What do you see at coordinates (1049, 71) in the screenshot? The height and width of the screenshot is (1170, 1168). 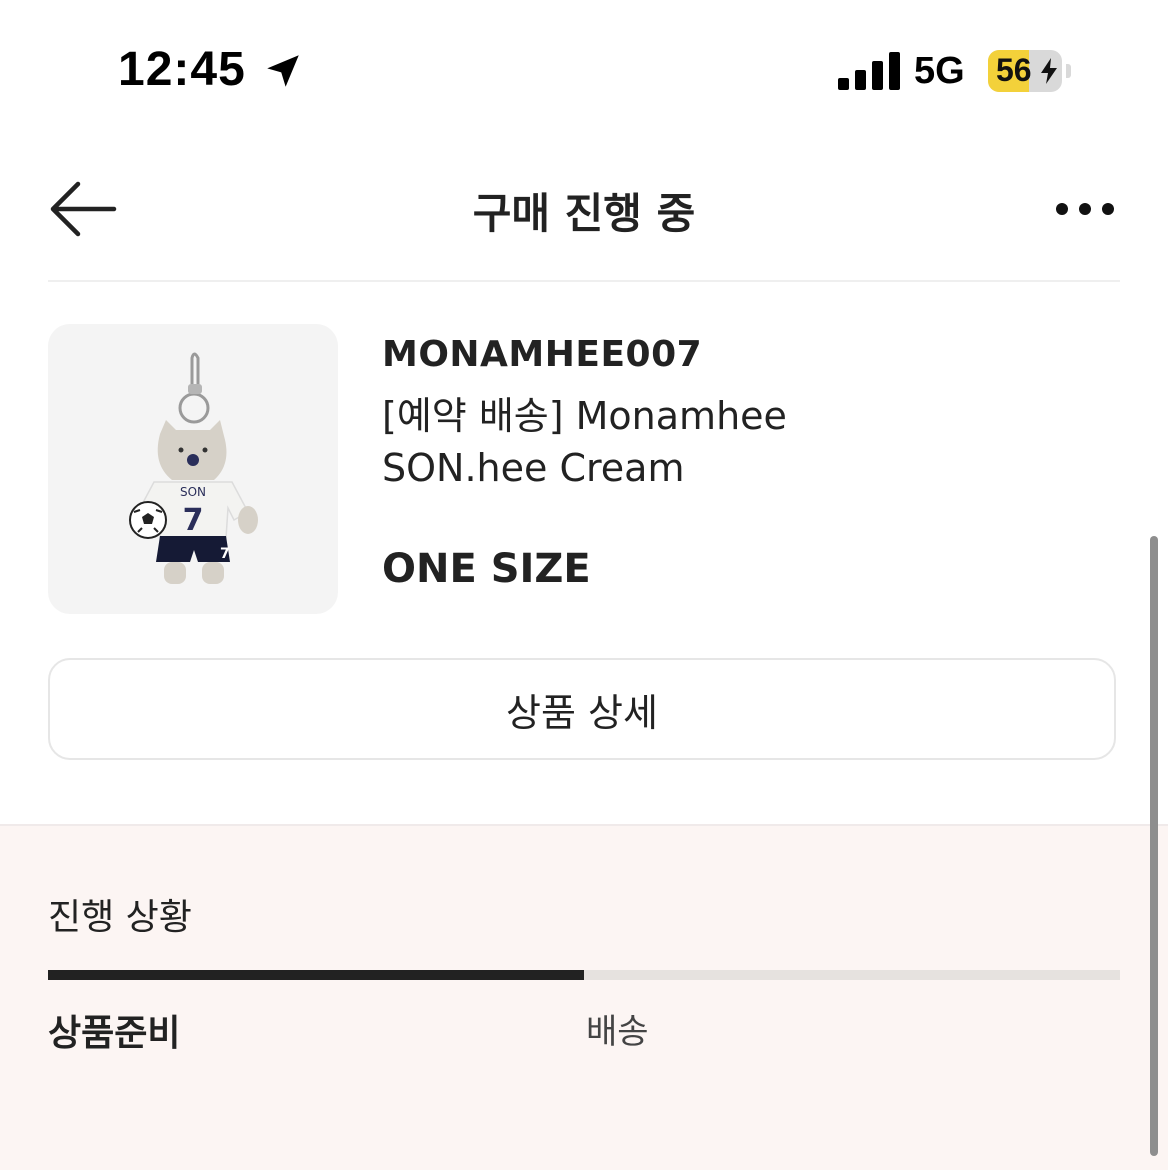 I see `bolt-icon` at bounding box center [1049, 71].